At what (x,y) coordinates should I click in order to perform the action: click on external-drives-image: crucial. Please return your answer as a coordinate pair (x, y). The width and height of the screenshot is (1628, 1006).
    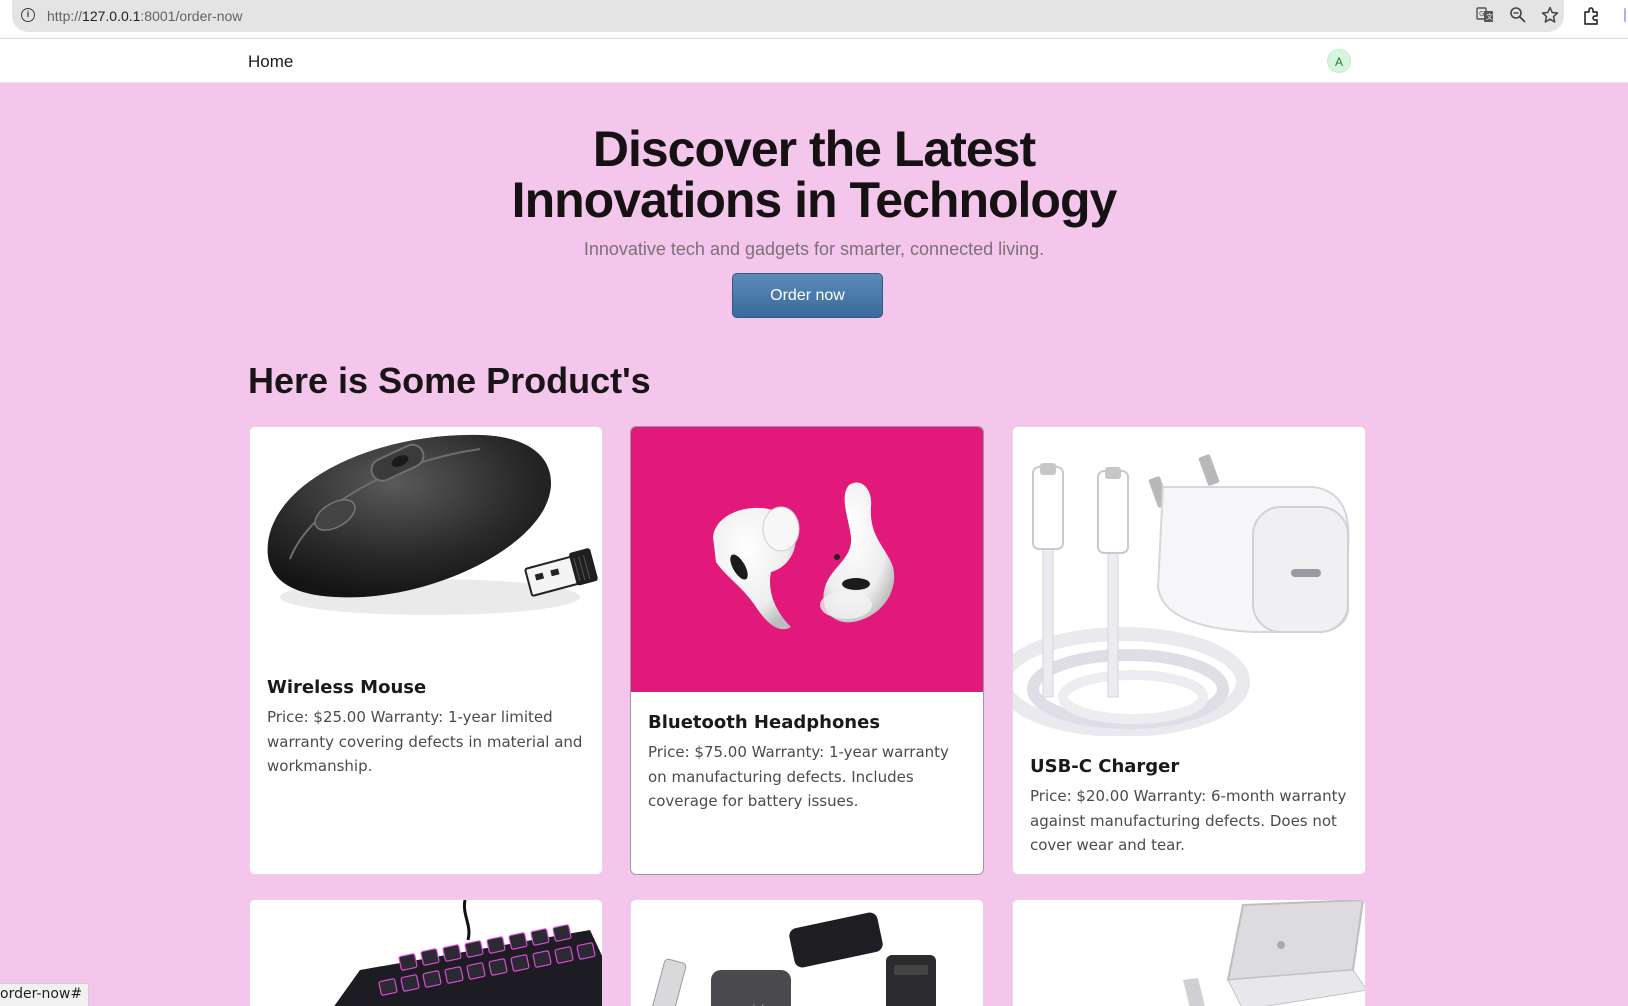
    Looking at the image, I should click on (807, 953).